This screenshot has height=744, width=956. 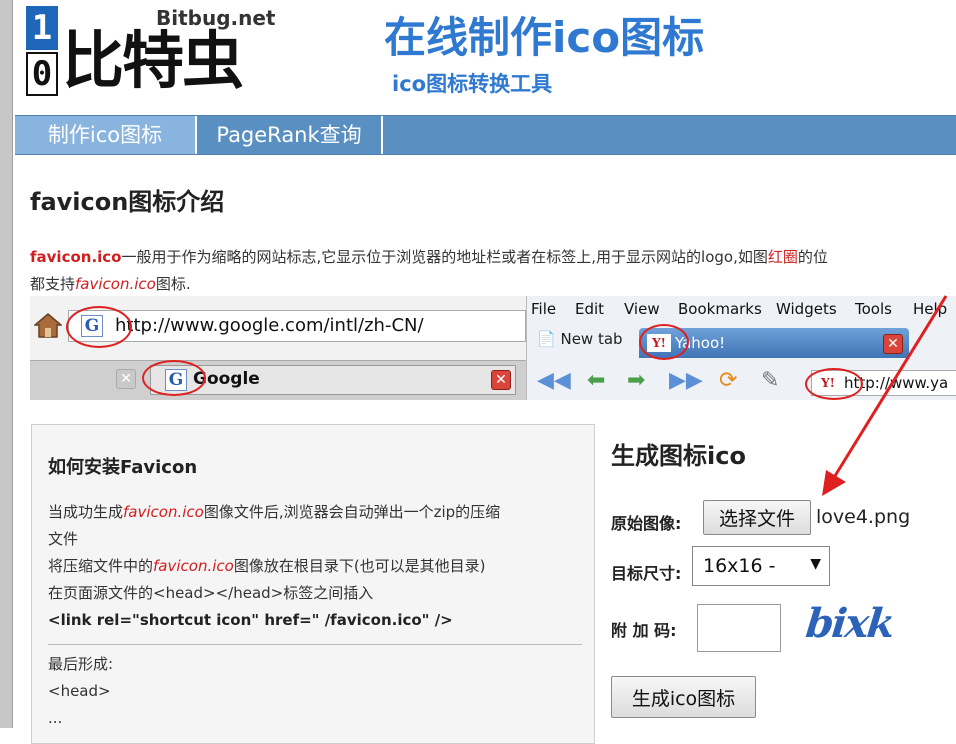 What do you see at coordinates (815, 564) in the screenshot?
I see `dropdown-arrow-icon: ▼` at bounding box center [815, 564].